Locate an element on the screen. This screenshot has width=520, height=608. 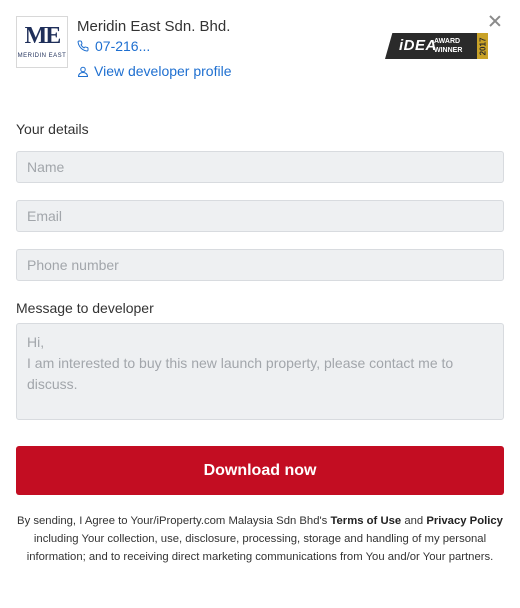
view-developer-profile-link: View developer profile is located at coordinates (154, 71).